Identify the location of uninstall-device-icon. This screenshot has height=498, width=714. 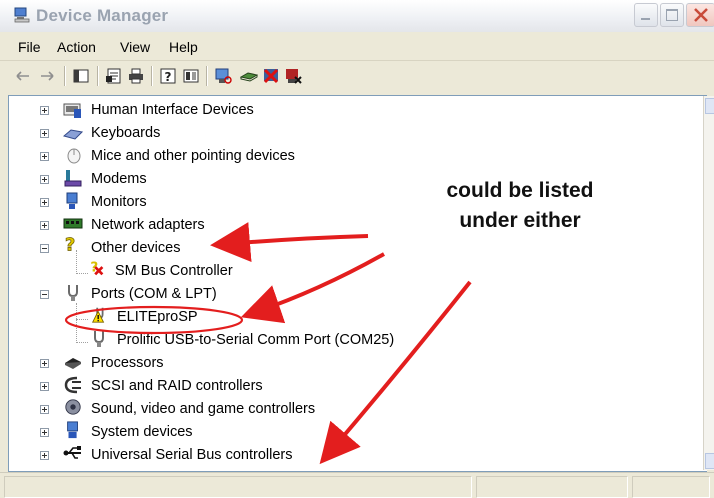
(293, 76).